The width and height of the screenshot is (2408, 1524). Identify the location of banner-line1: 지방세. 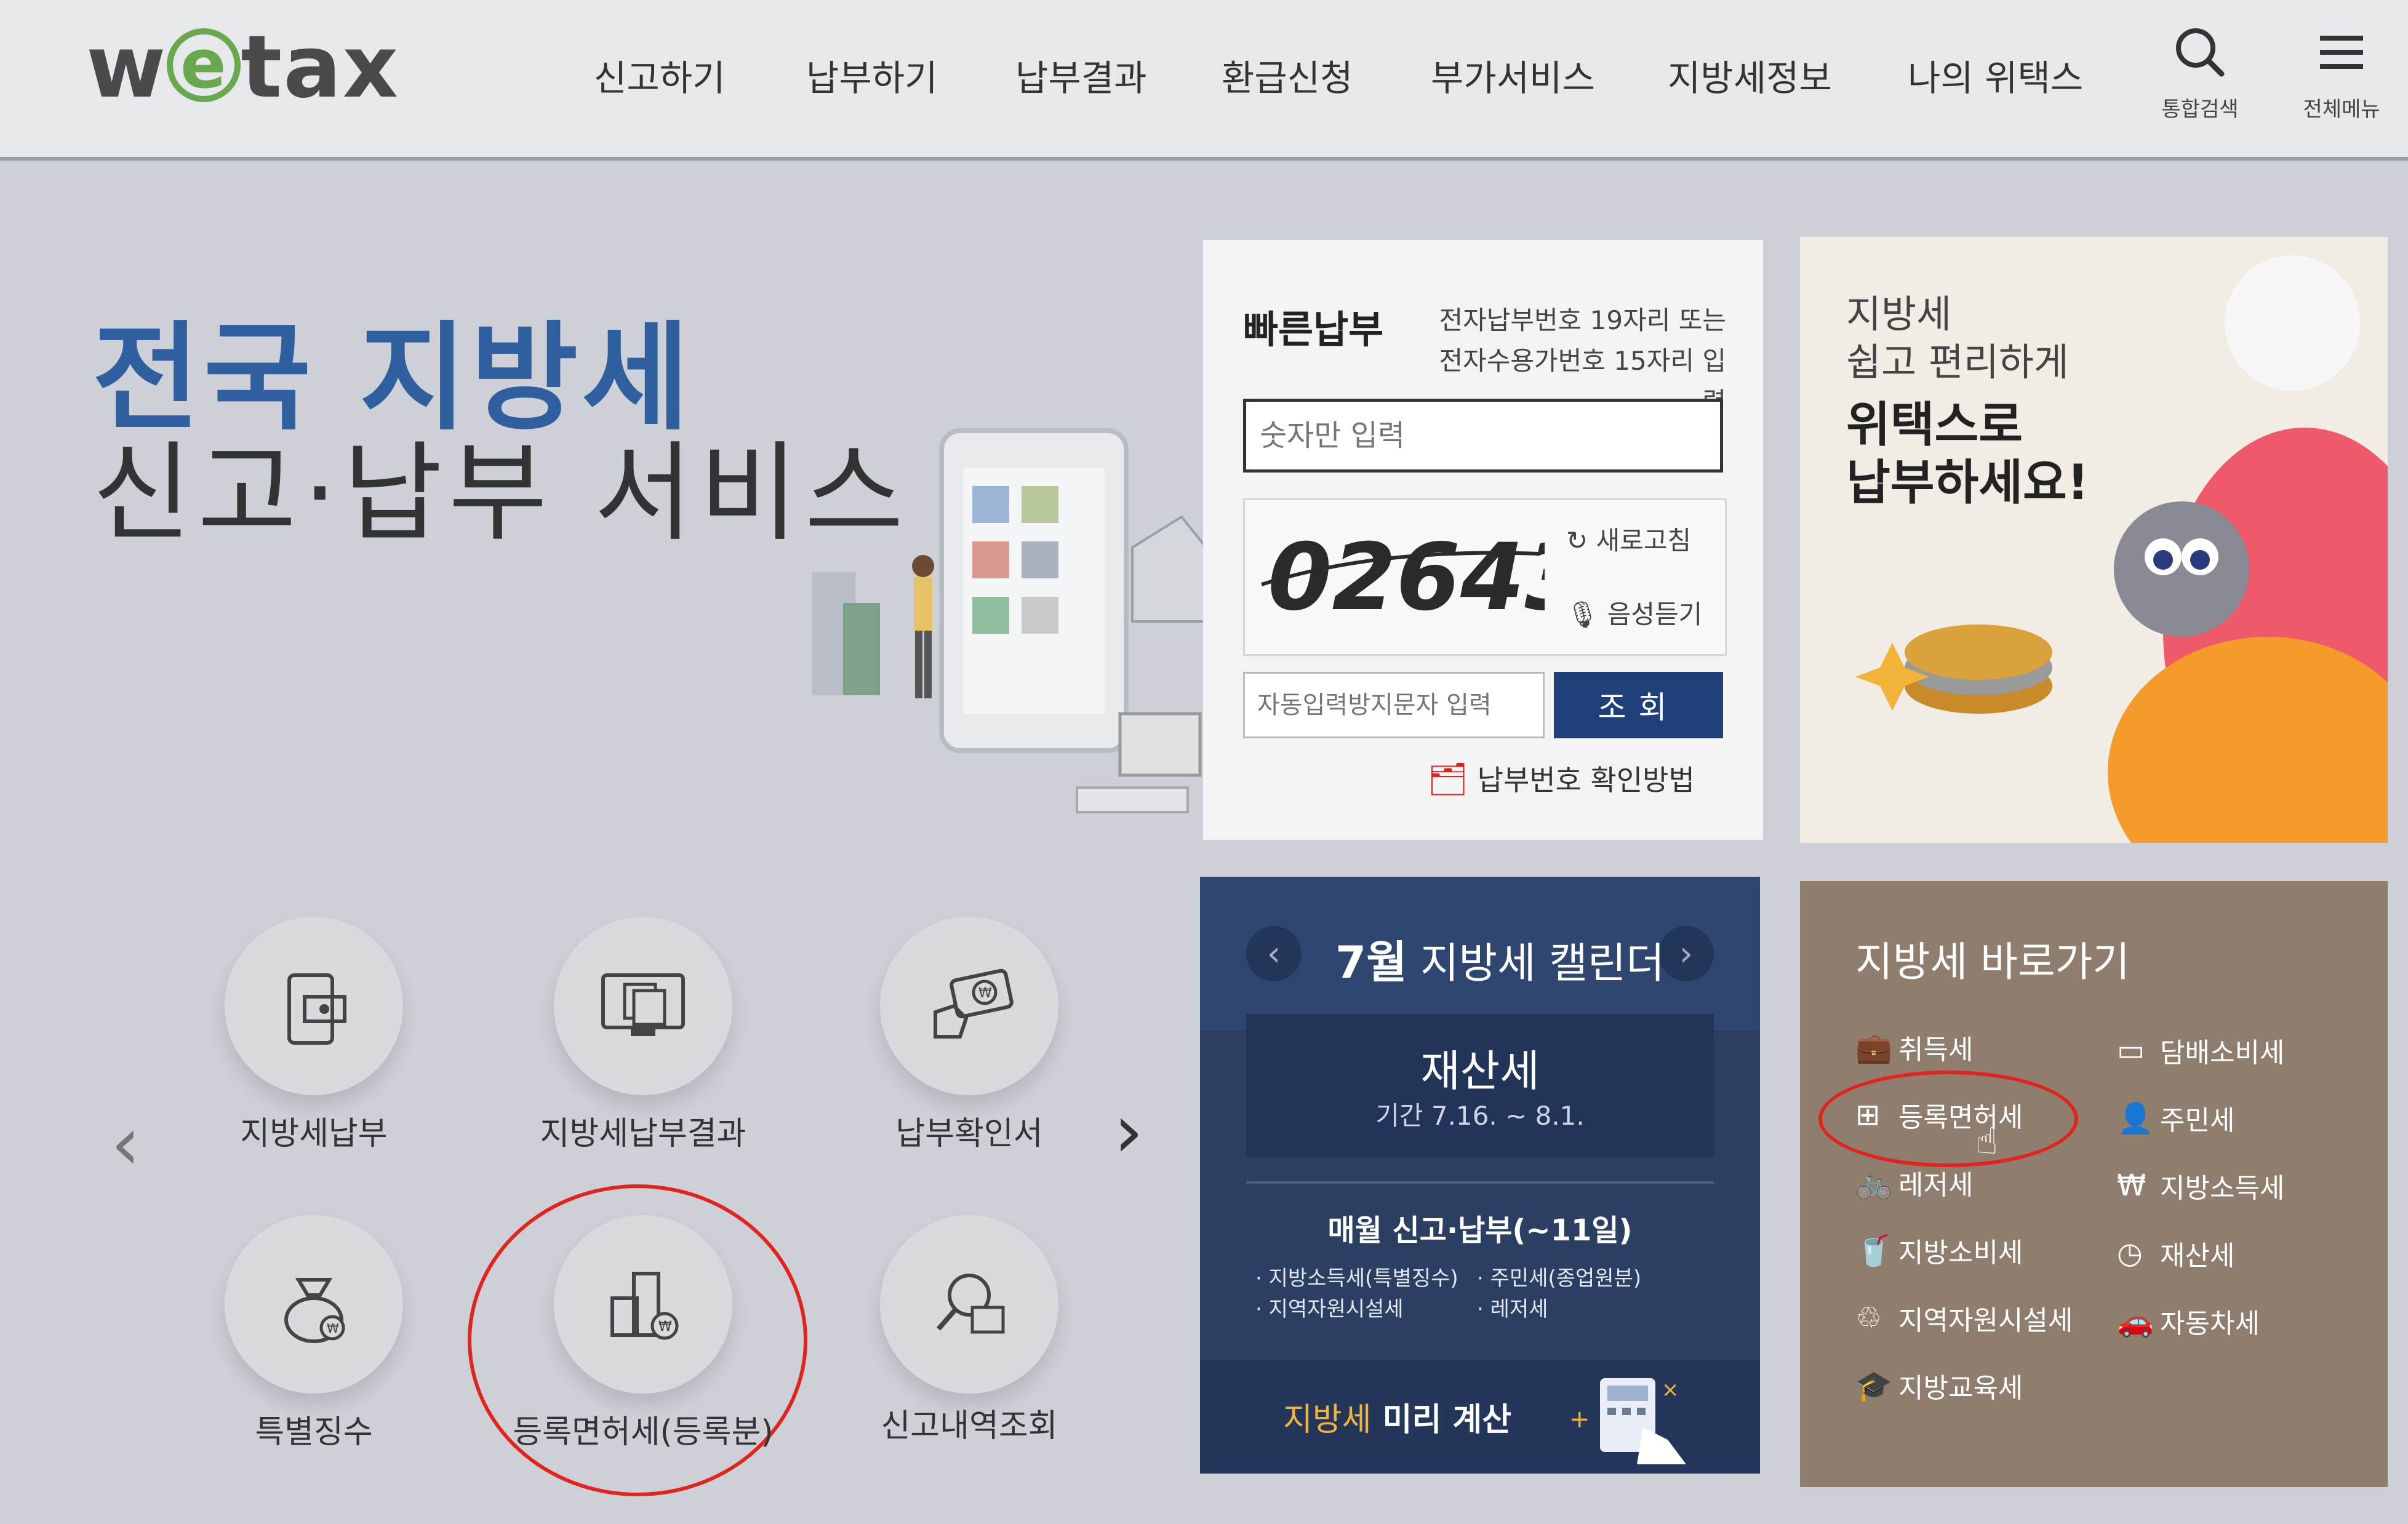
(1899, 314).